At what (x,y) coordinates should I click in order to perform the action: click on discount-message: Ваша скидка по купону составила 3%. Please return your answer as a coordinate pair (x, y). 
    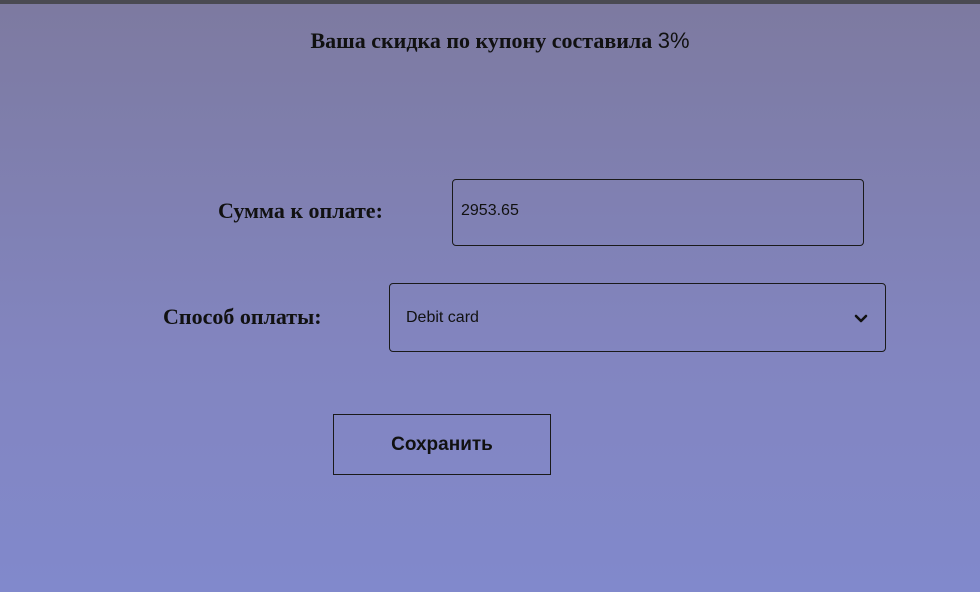
    Looking at the image, I should click on (490, 41).